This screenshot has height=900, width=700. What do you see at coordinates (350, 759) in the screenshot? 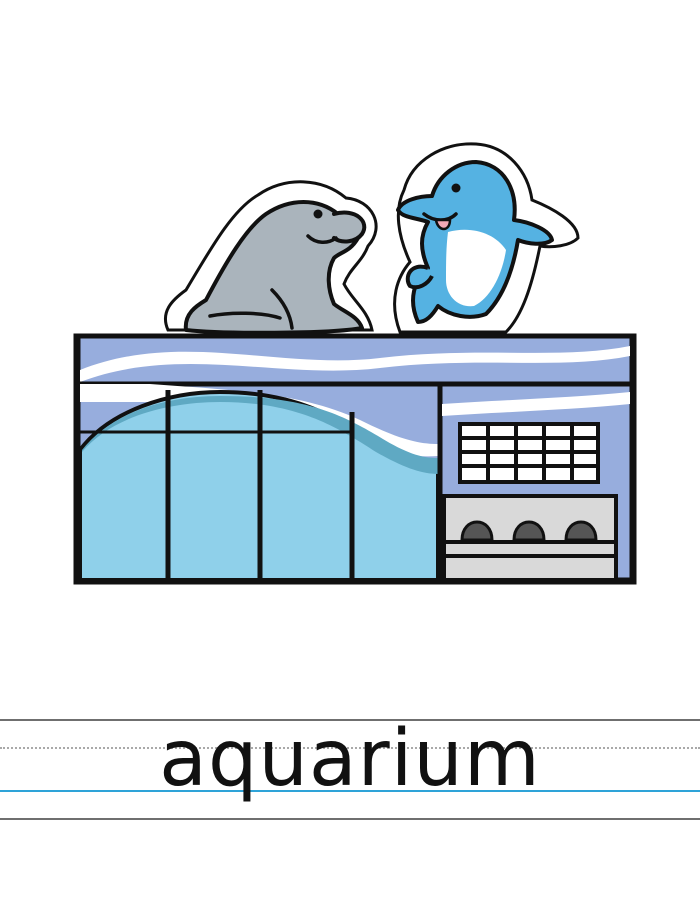
I see `word-label: aquarium` at bounding box center [350, 759].